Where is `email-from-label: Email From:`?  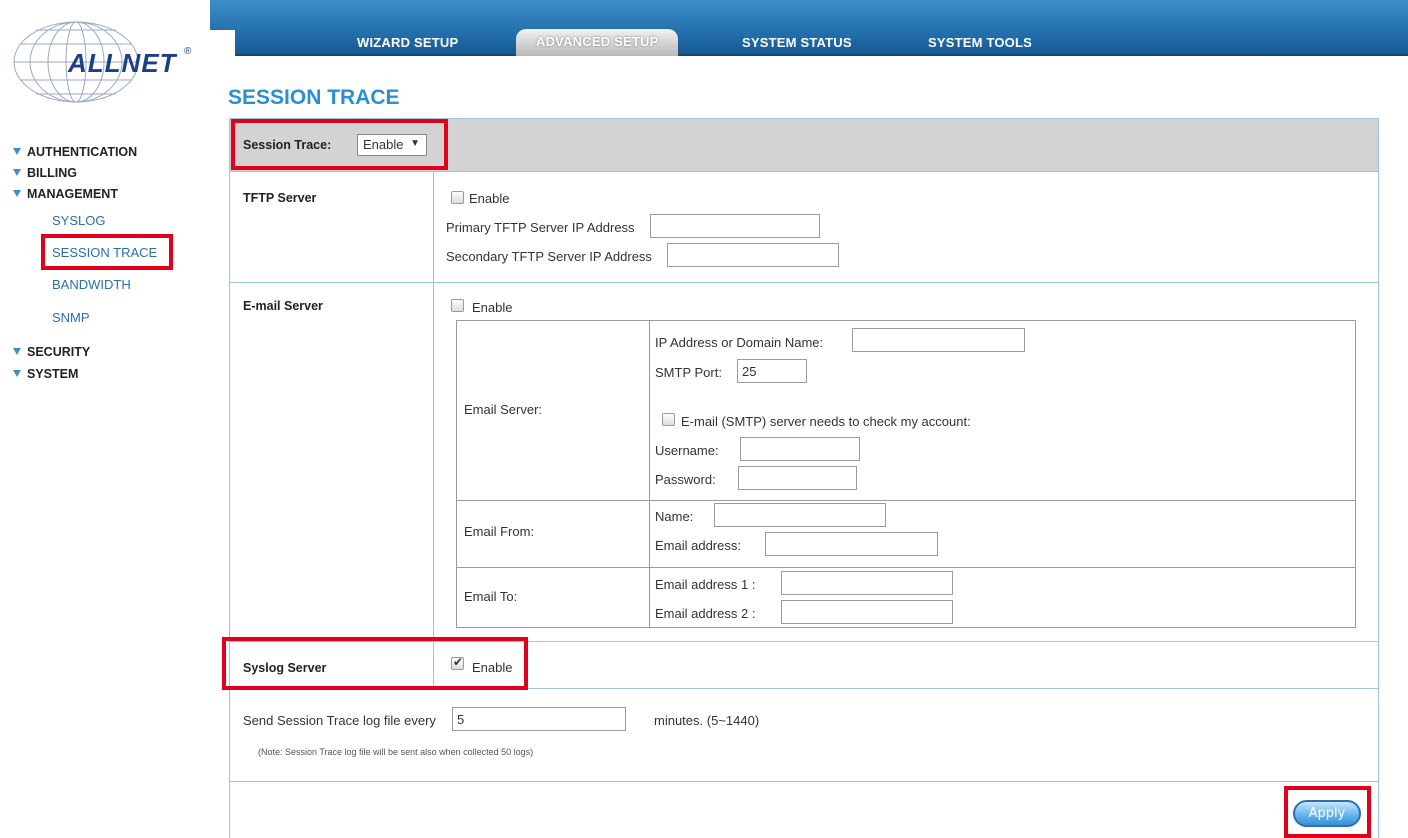
email-from-label: Email From: is located at coordinates (499, 531).